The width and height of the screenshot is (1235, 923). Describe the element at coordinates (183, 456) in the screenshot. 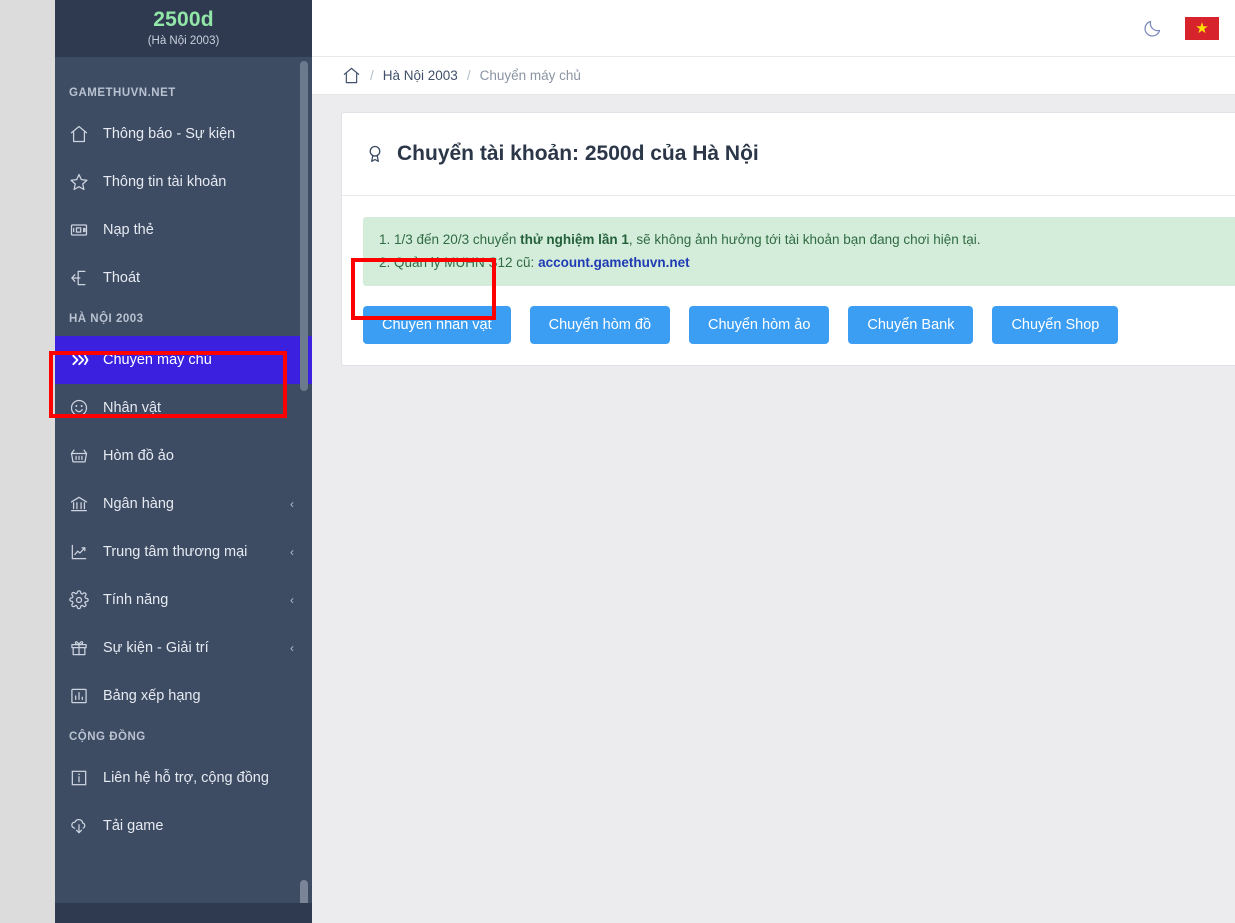

I see `sidebar-item-hom-do-ao: Hòm đồ ảo` at that location.